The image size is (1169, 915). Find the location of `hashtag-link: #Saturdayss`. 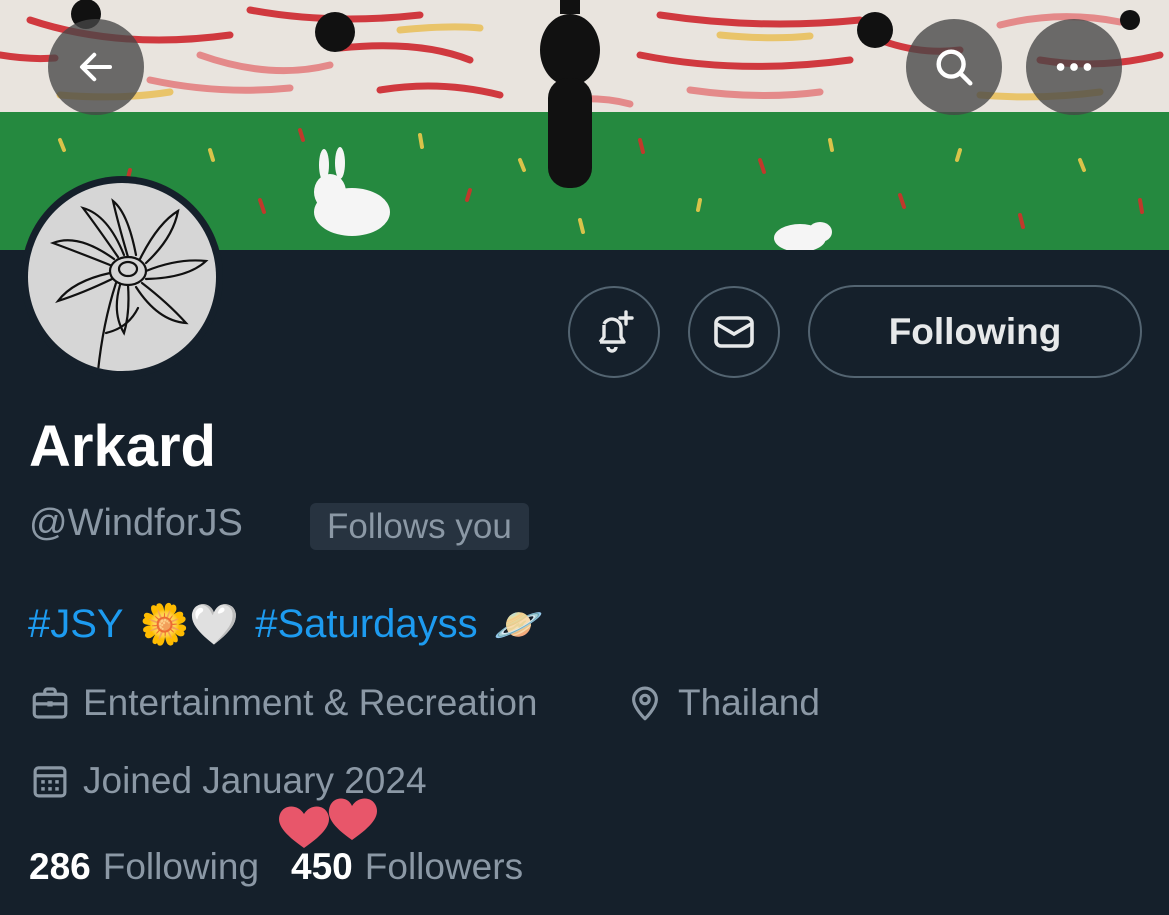

hashtag-link: #Saturdayss is located at coordinates (366, 624).